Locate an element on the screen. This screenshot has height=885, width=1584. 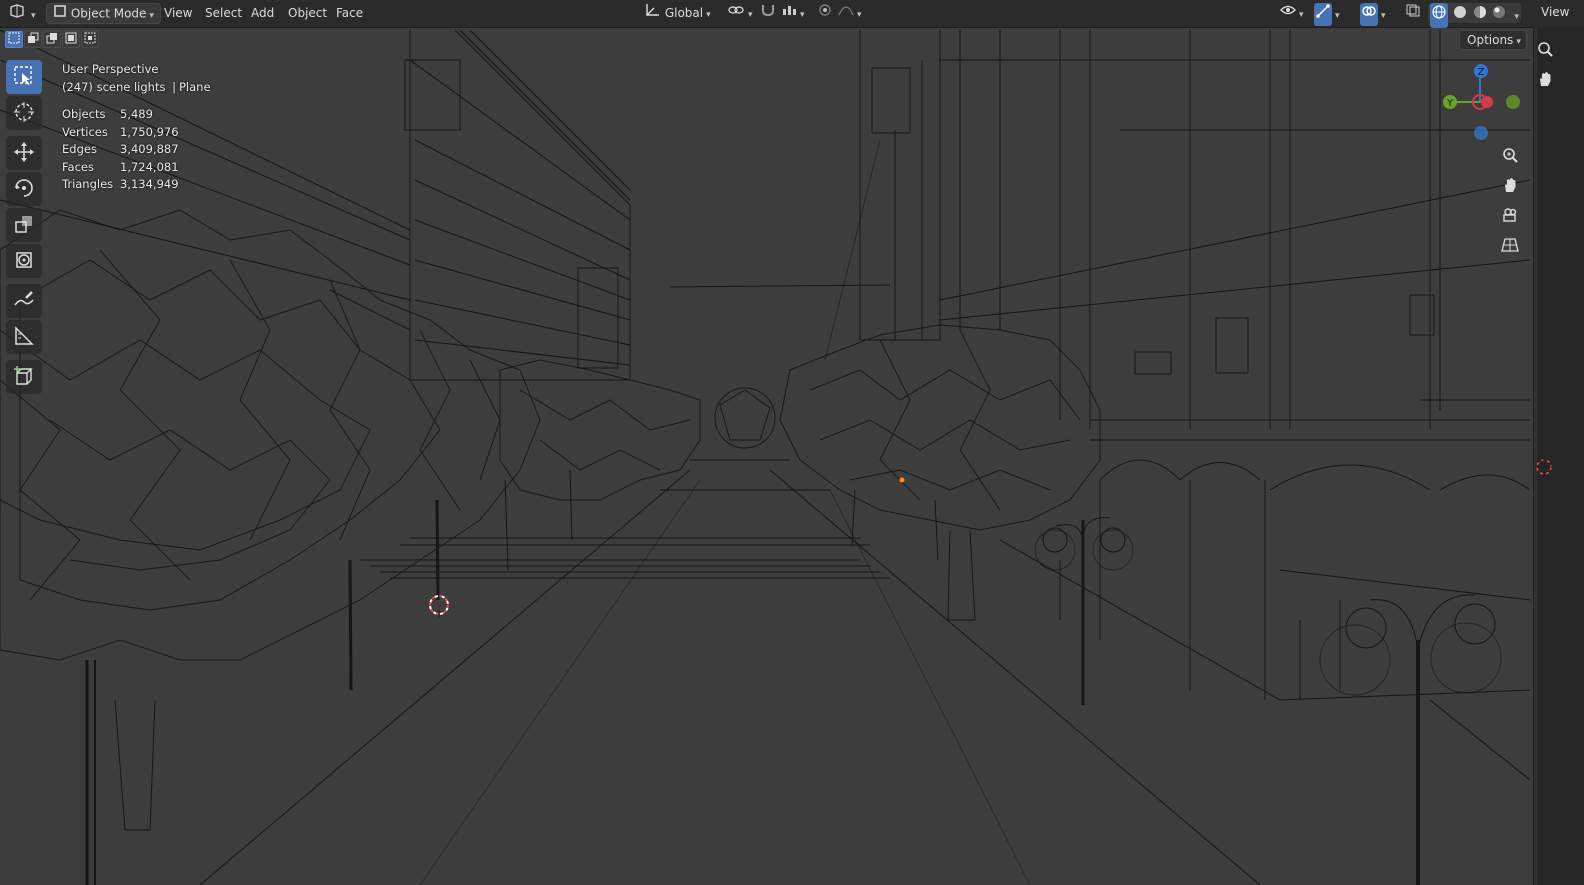
strip-zoom-button is located at coordinates (1545, 50).